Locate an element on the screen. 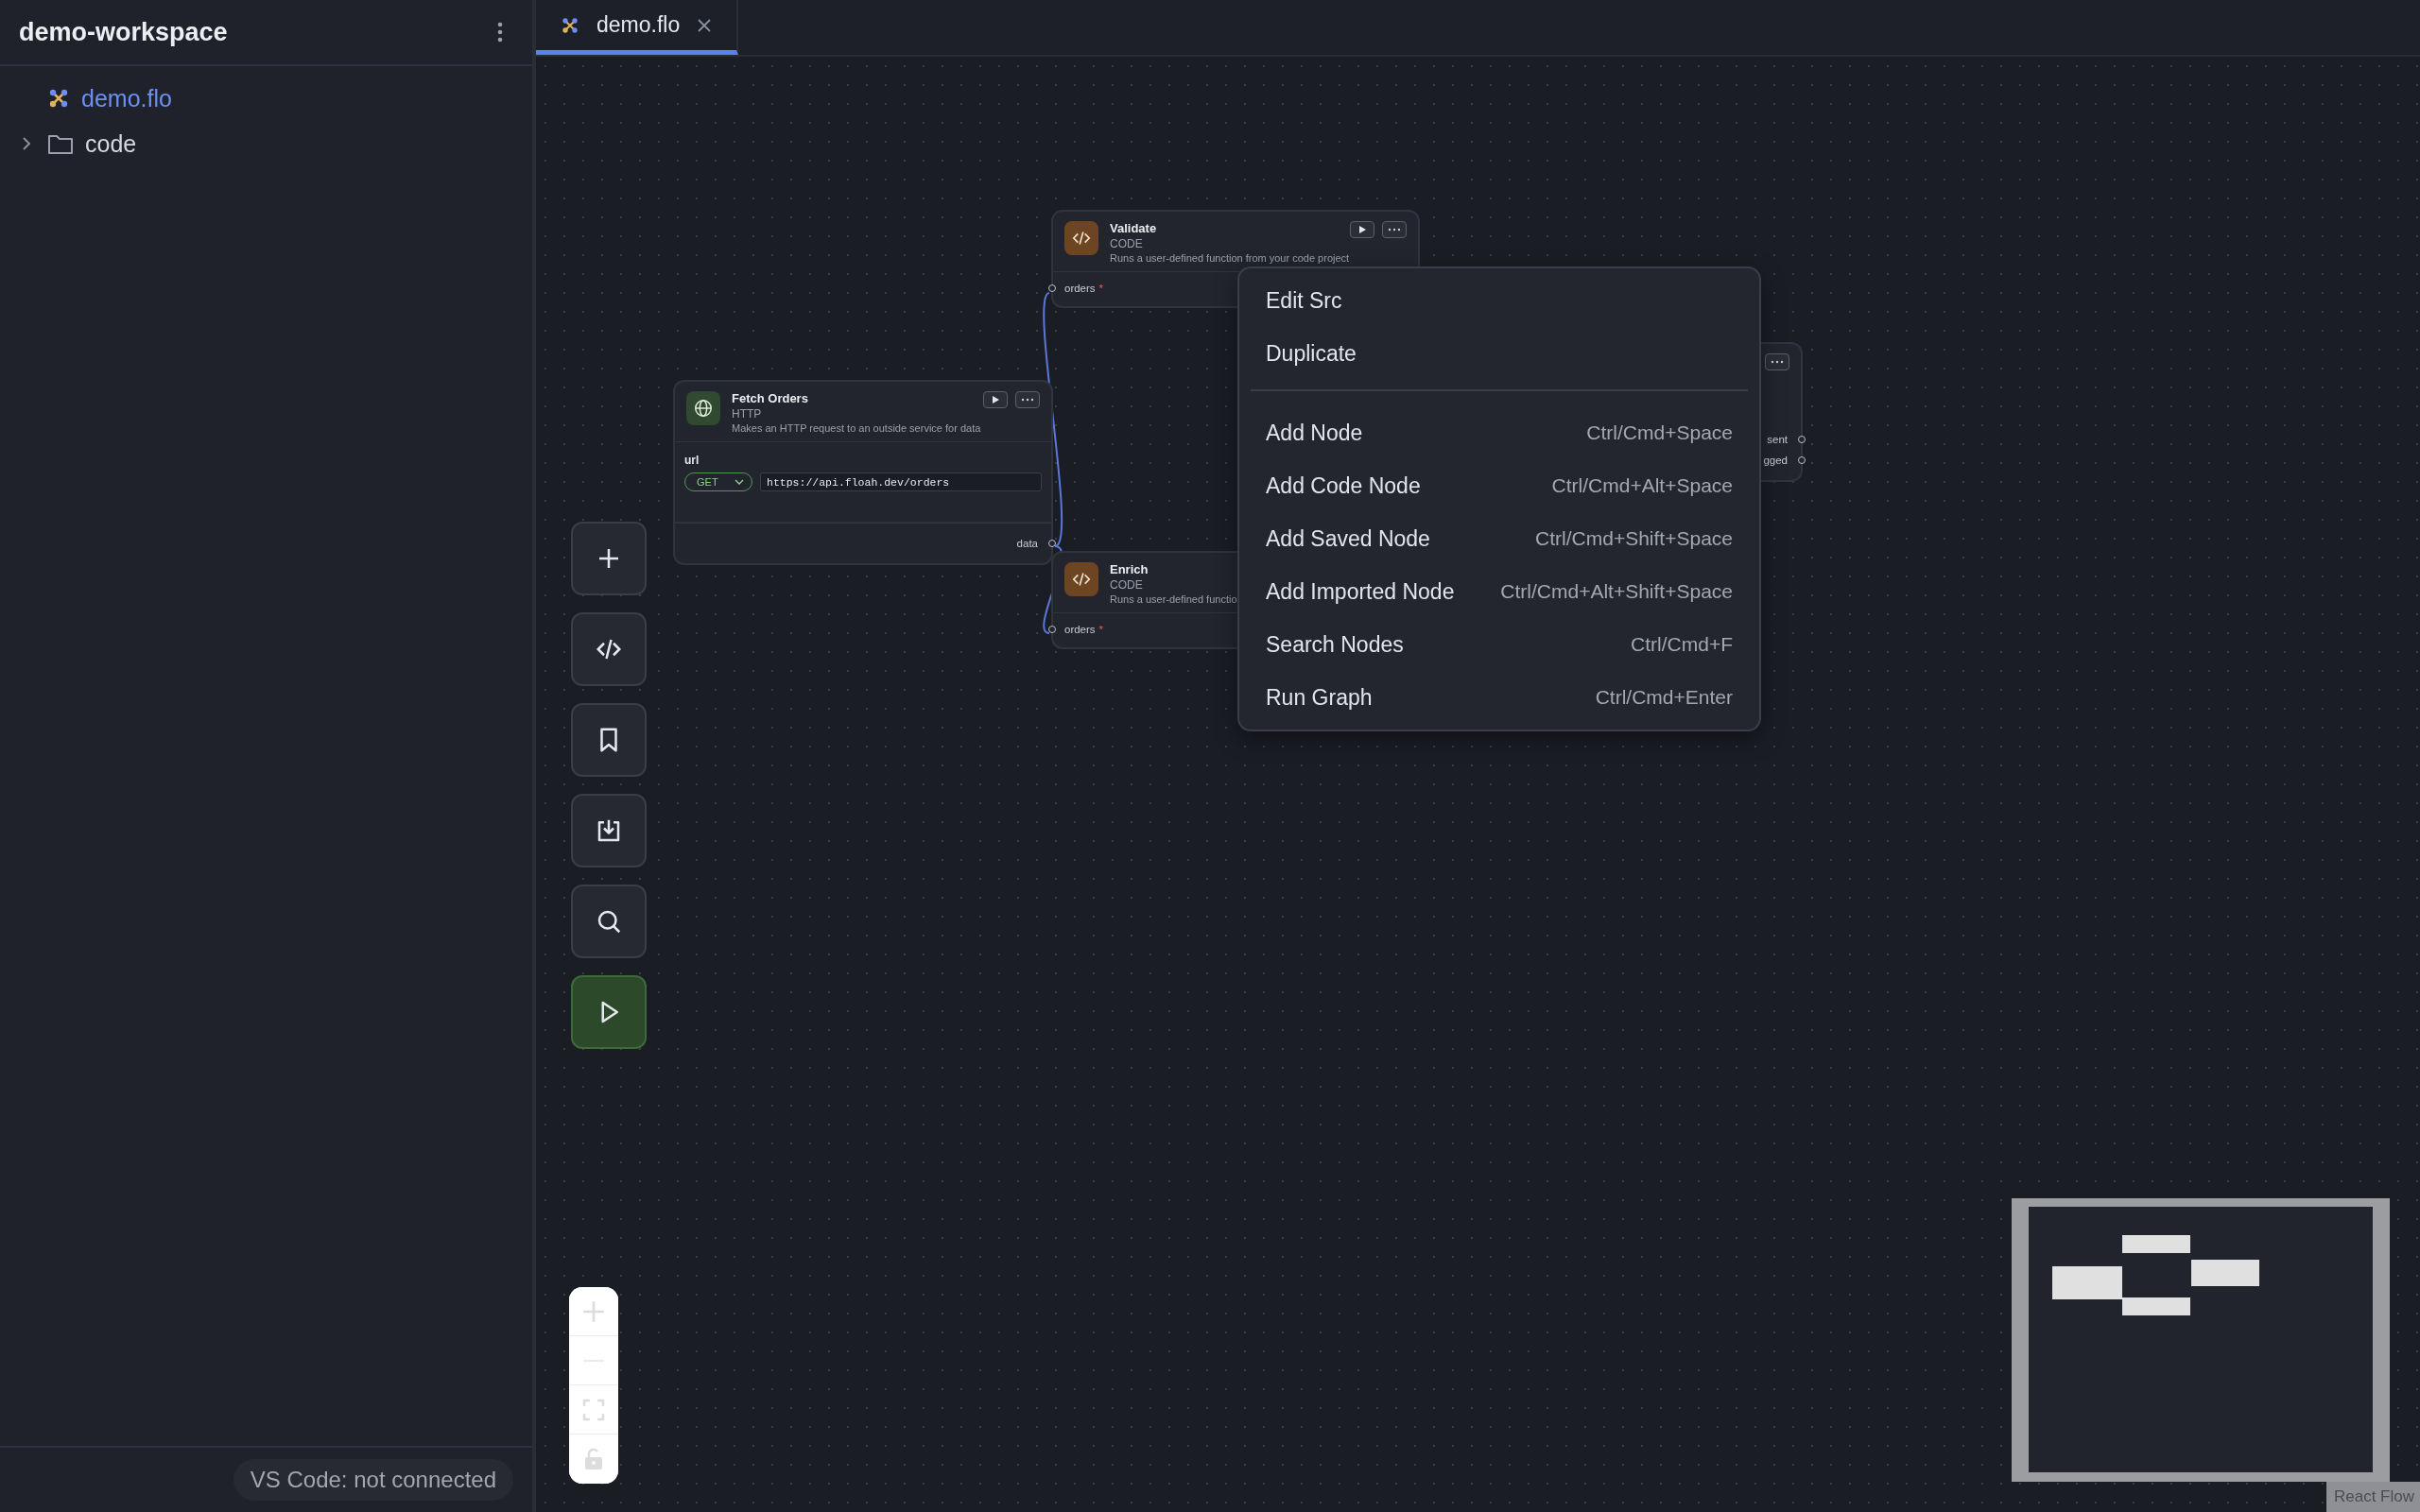  menu-item: Run Graph Ctrl/Cmd+Enter is located at coordinates (1499, 697).